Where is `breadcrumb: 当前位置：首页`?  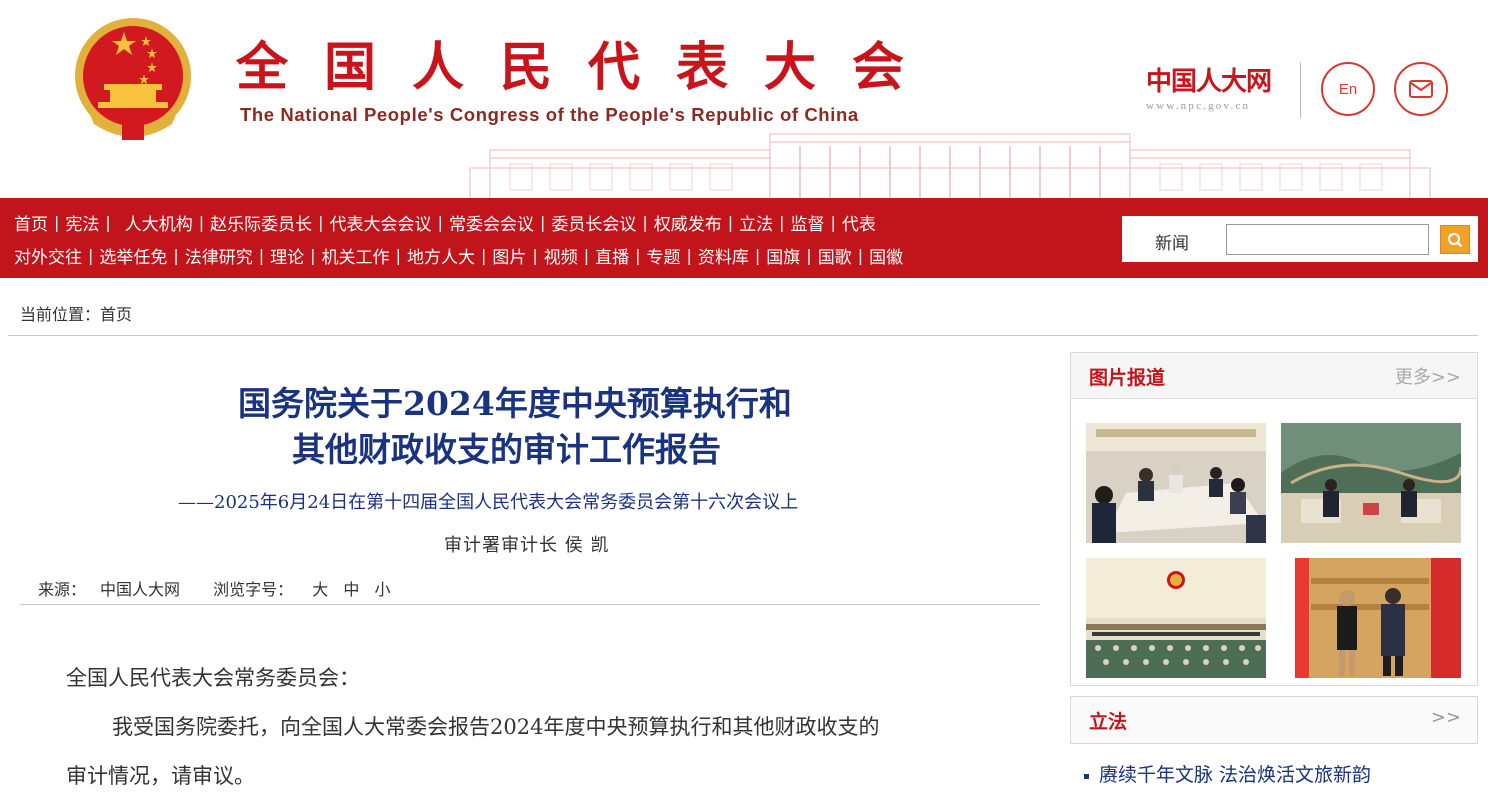
breadcrumb: 当前位置：首页 is located at coordinates (76, 313).